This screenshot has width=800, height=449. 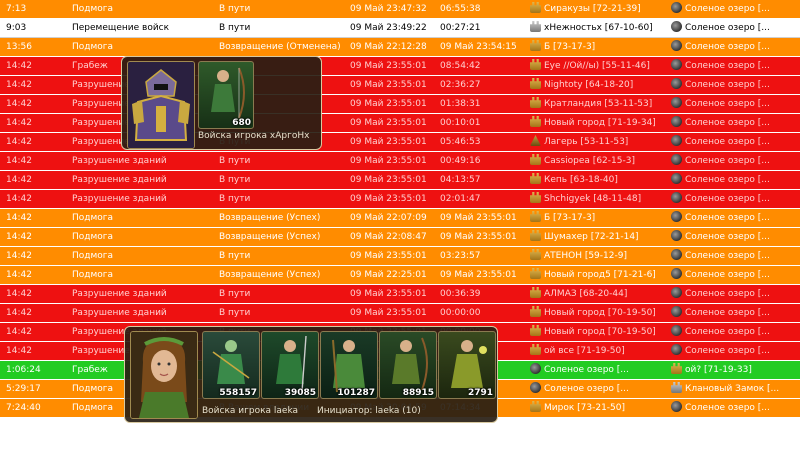 What do you see at coordinates (735, 370) in the screenshot?
I see `row-to: ой? [71-19-33]` at bounding box center [735, 370].